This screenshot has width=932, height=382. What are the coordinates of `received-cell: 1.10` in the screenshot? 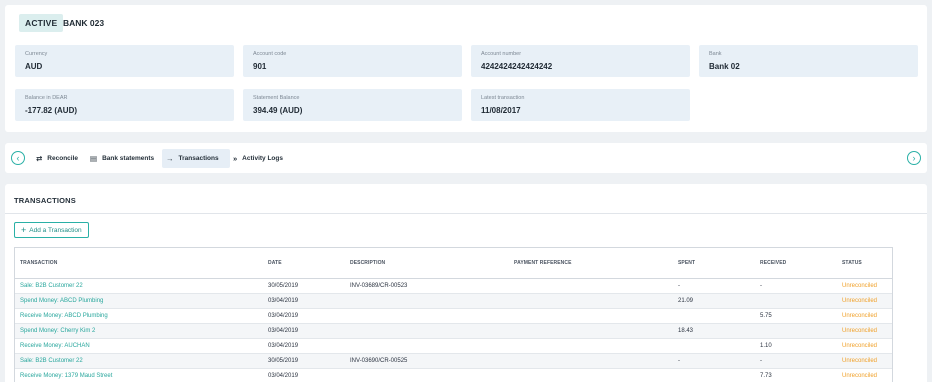 It's located at (796, 346).